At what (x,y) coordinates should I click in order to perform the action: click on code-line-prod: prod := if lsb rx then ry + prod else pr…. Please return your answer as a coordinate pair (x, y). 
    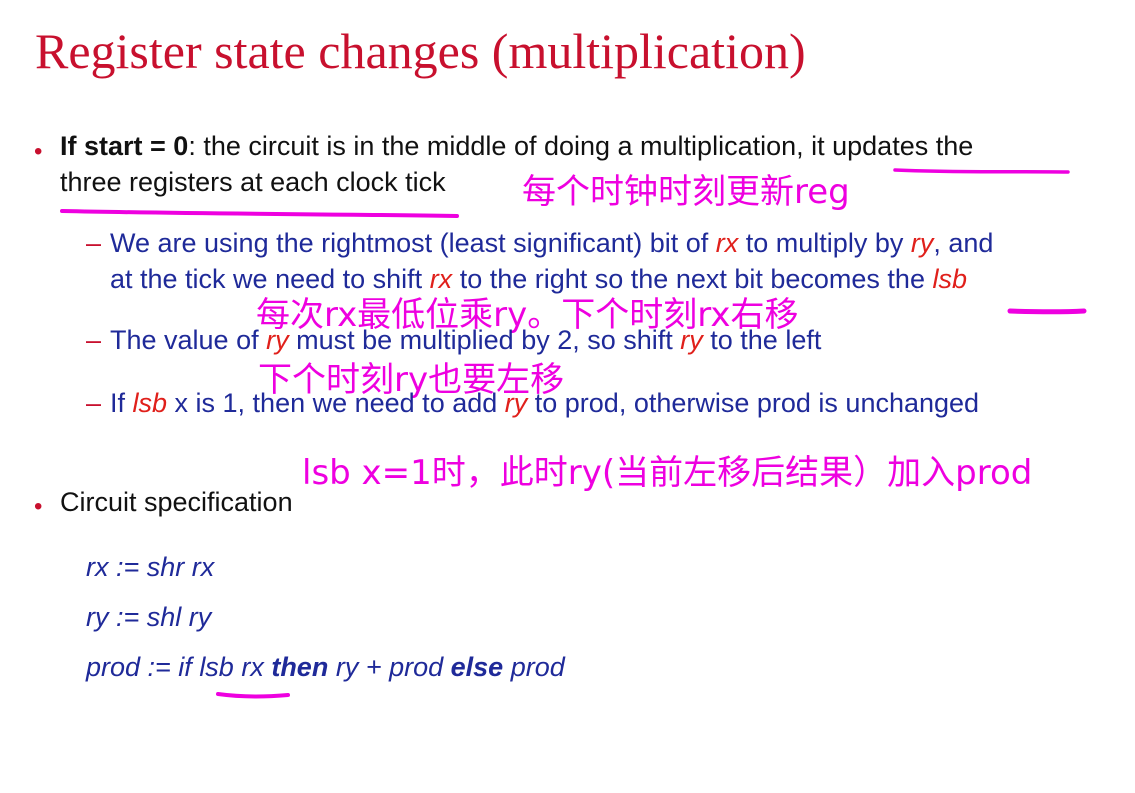
    Looking at the image, I should click on (325, 667).